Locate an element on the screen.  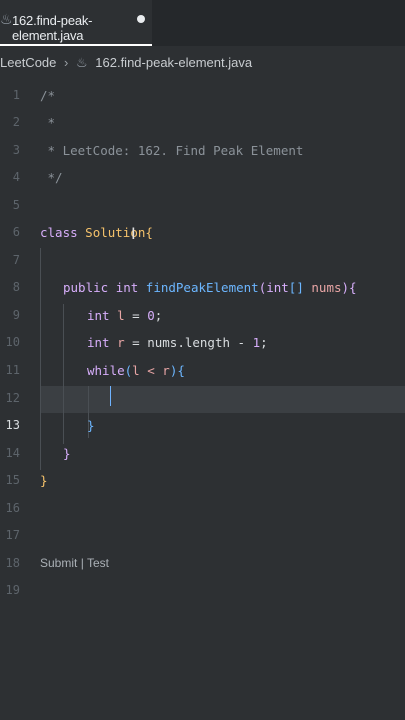
code-line-int-l: int l = 0; is located at coordinates (124, 315).